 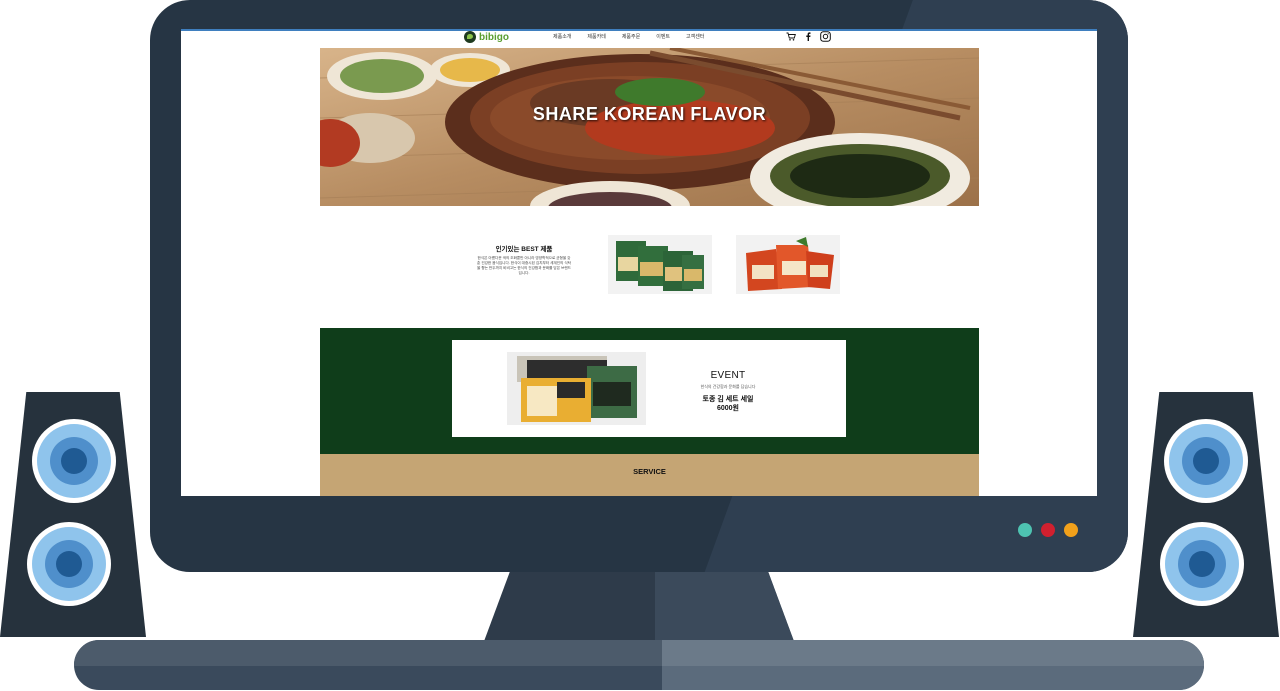 I want to click on indicator-teal-icon, so click(x=1025, y=530).